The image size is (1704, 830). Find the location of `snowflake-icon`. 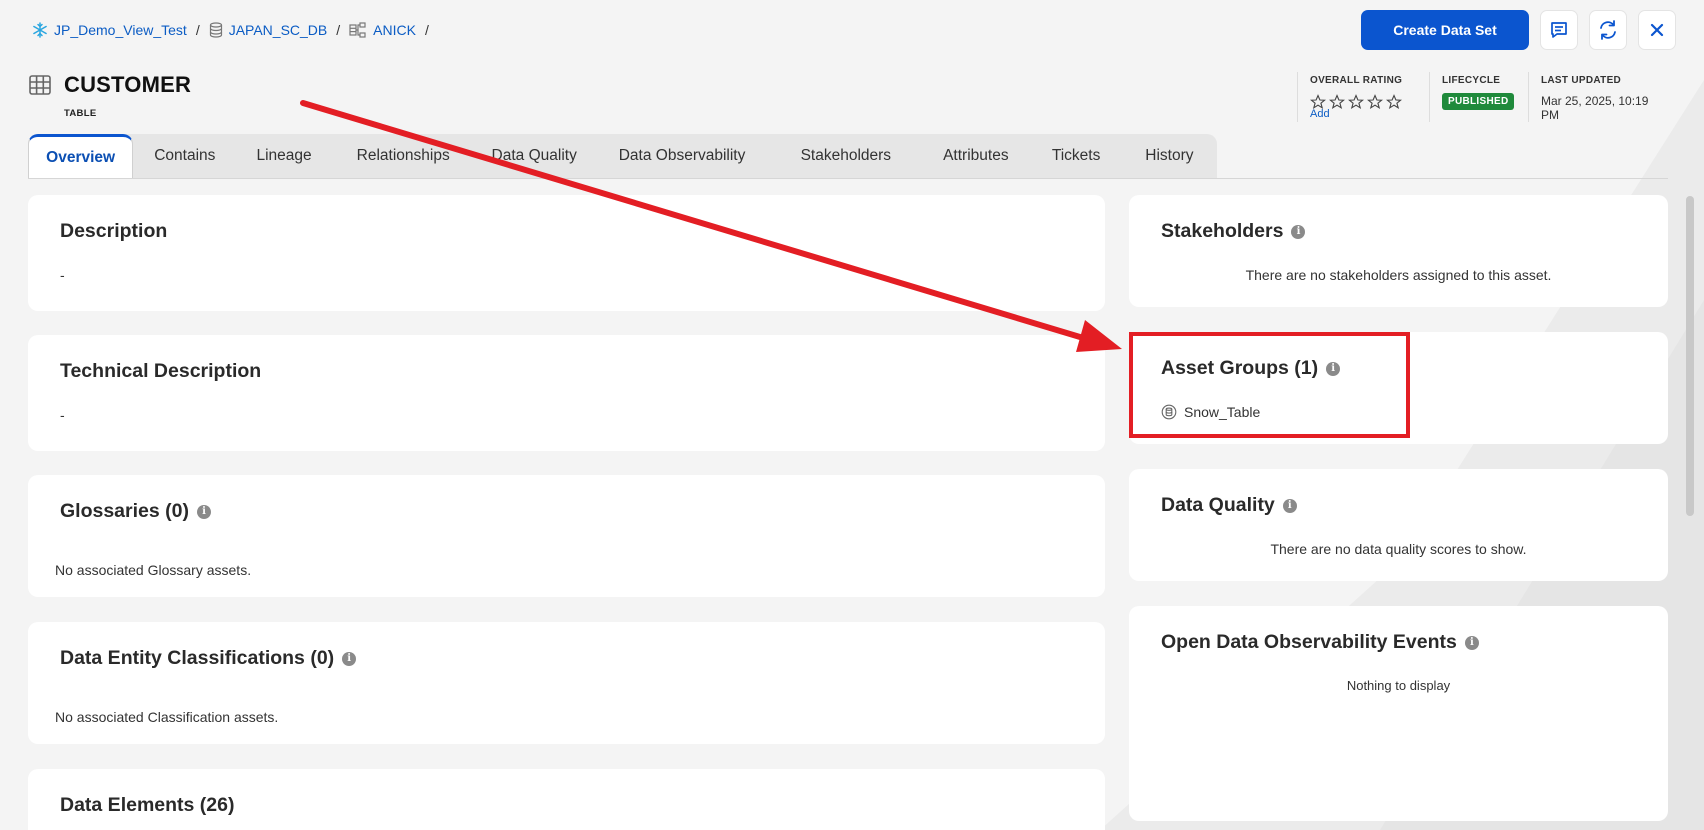

snowflake-icon is located at coordinates (40, 30).